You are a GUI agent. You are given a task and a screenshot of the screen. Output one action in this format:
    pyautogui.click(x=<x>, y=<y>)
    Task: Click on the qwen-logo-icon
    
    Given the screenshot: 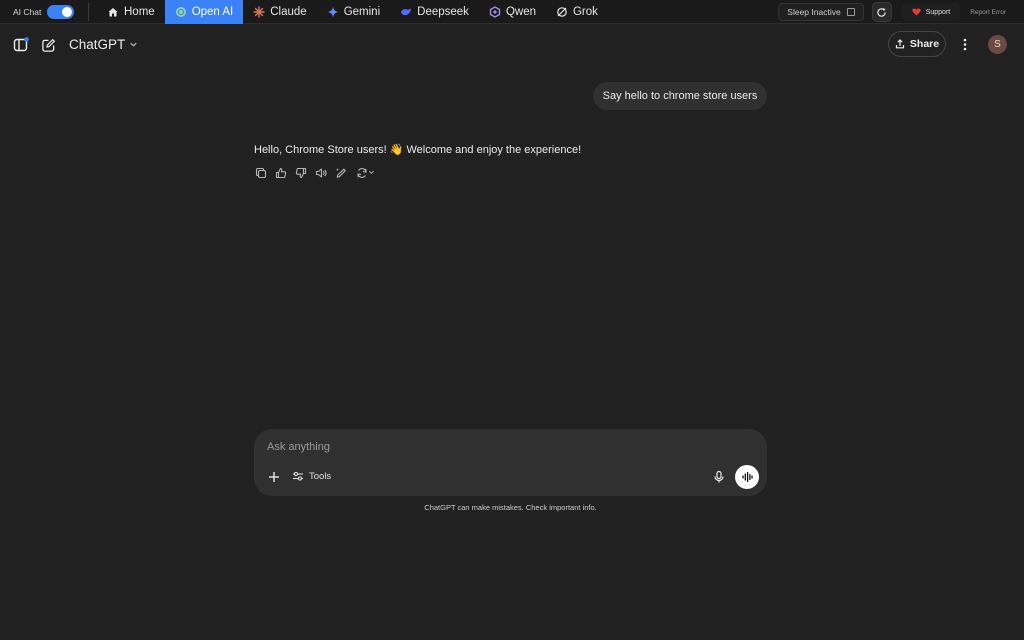 What is the action you would take?
    pyautogui.click(x=495, y=11)
    